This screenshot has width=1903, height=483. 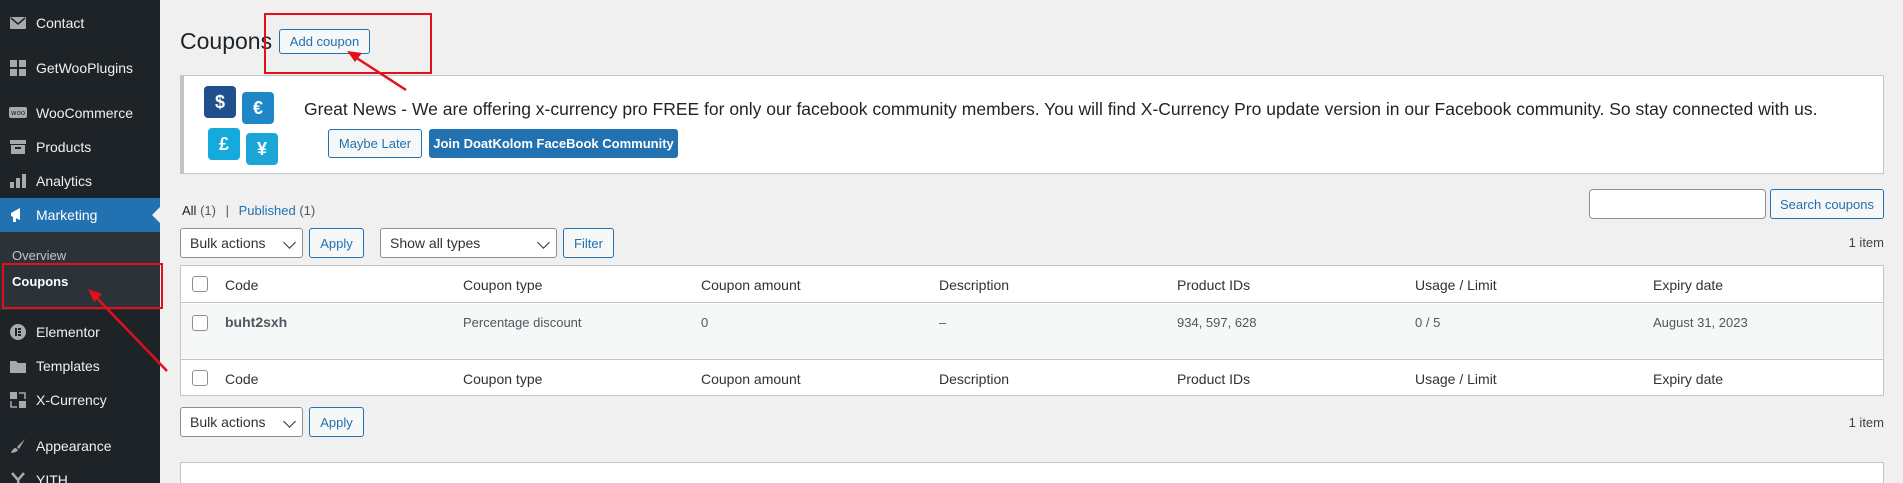 What do you see at coordinates (247, 211) in the screenshot?
I see `annotation-arrows` at bounding box center [247, 211].